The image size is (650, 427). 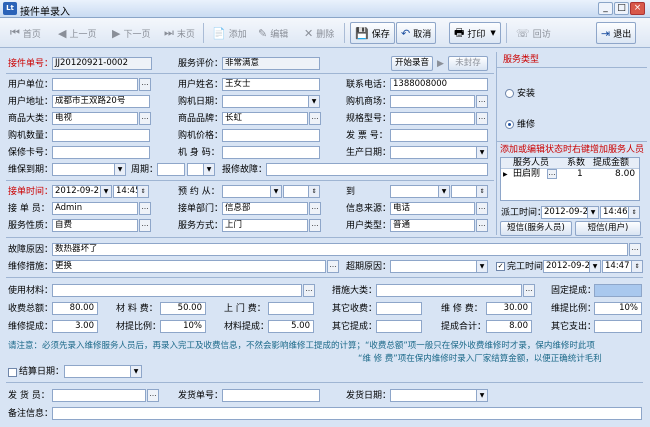 What do you see at coordinates (439, 266) in the screenshot?
I see `overdue-field: ▼` at bounding box center [439, 266].